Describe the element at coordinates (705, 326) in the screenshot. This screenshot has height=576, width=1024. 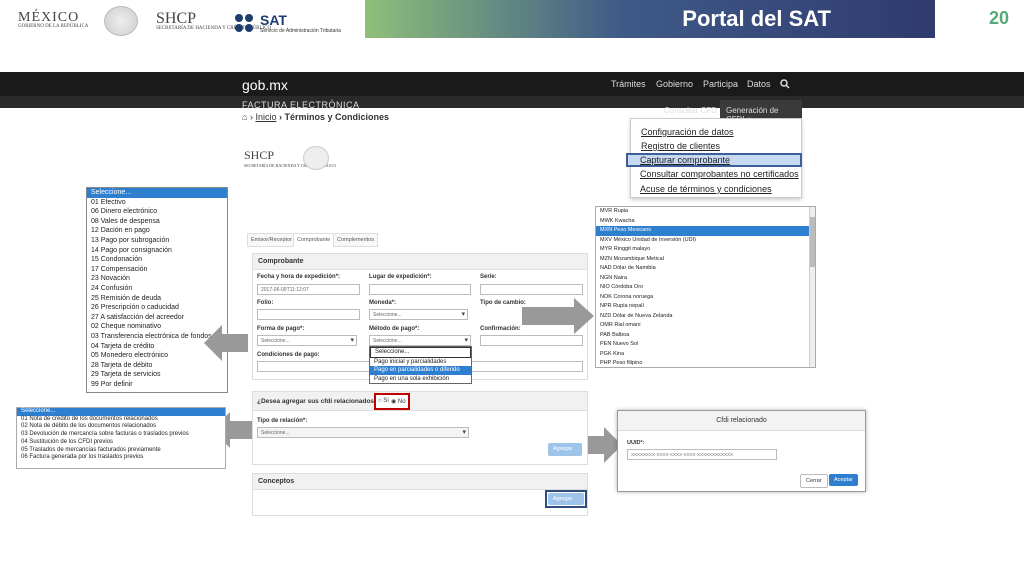
I see `list-item: OMR Rial omaní` at that location.